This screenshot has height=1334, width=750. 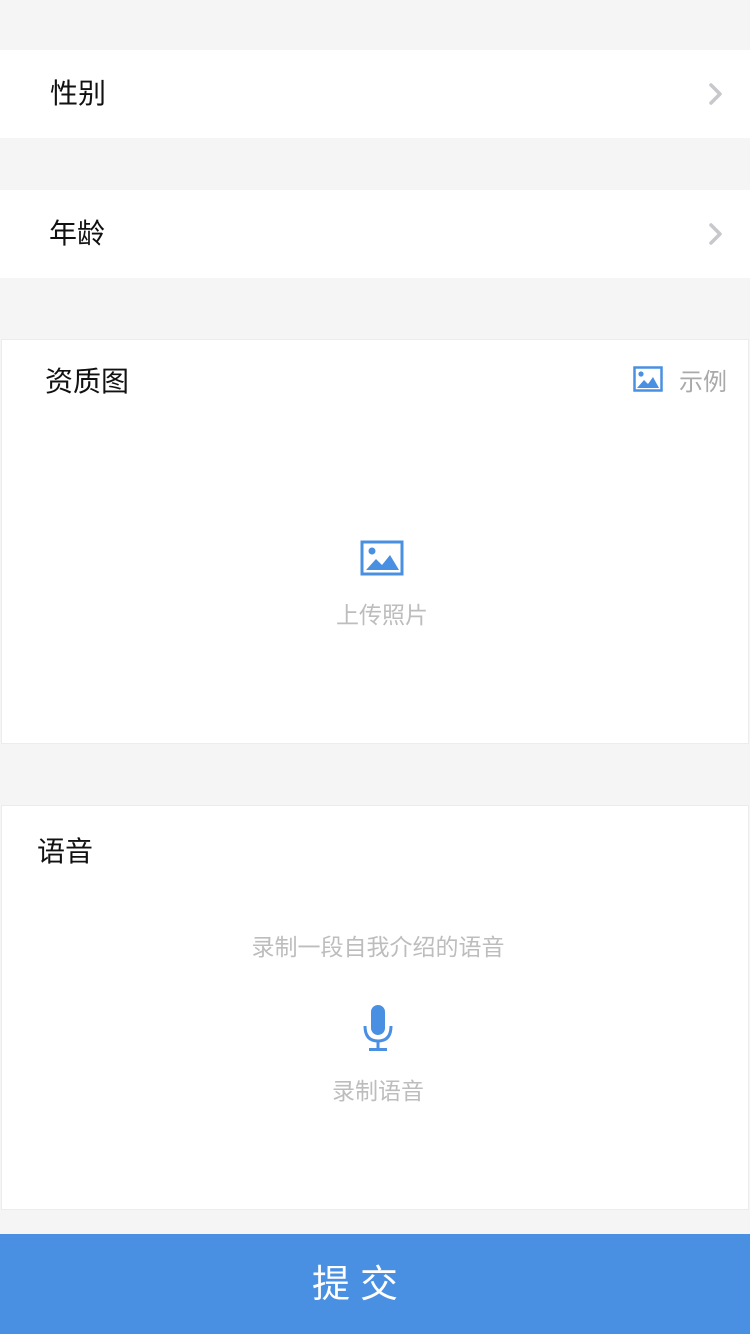 What do you see at coordinates (378, 1028) in the screenshot?
I see `microphone-icon` at bounding box center [378, 1028].